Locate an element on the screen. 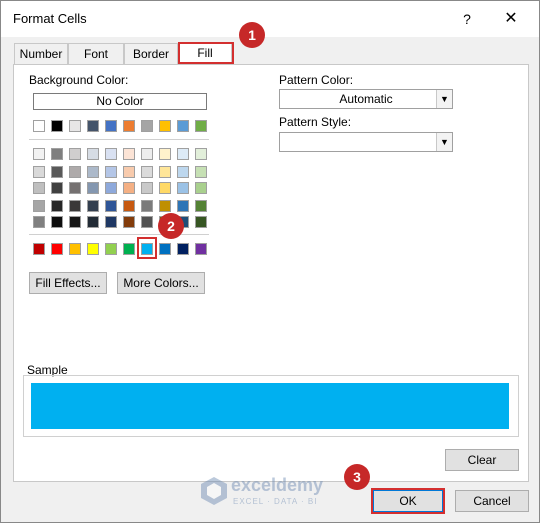  tab-number: Number is located at coordinates (41, 54).